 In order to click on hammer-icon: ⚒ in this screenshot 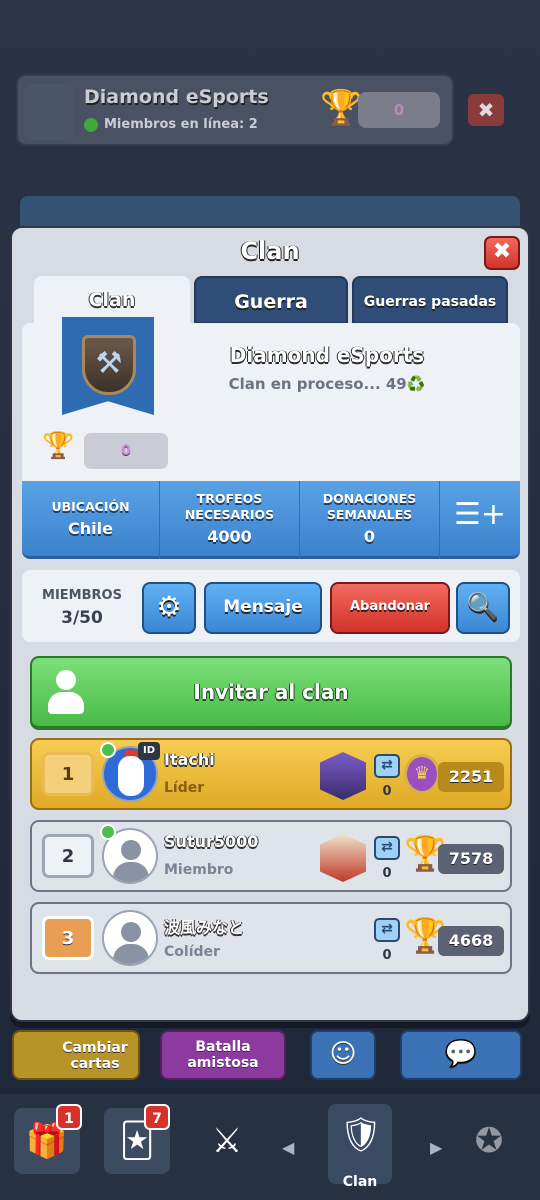, I will do `click(109, 365)`.